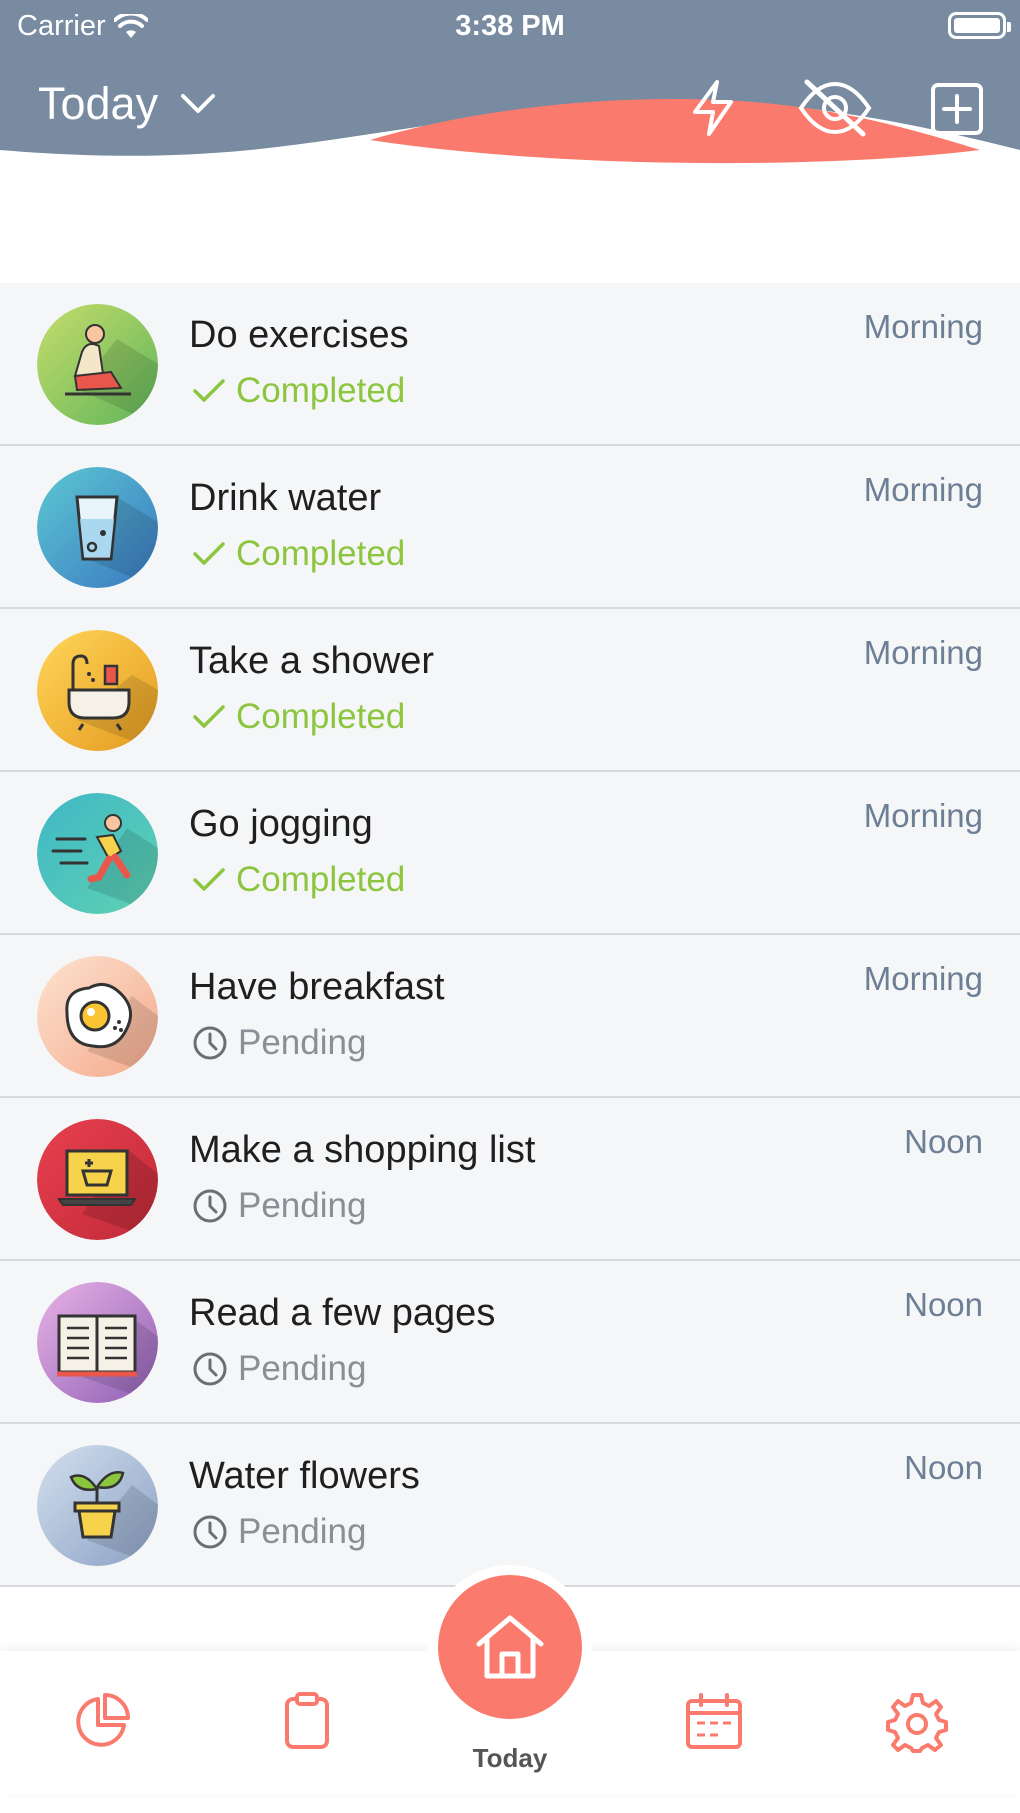  What do you see at coordinates (510, 1342) in the screenshot?
I see `habit-row: Read a few pages Pending Noon` at bounding box center [510, 1342].